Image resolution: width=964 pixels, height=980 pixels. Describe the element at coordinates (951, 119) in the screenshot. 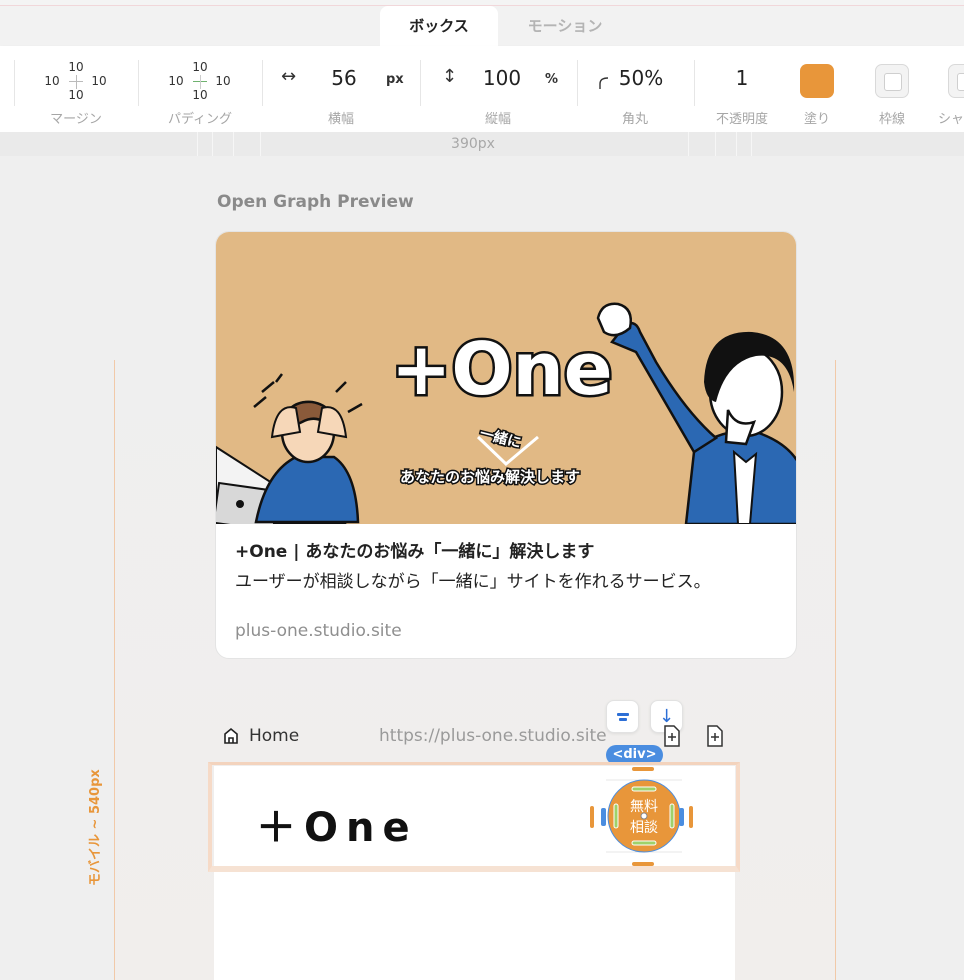

I see `shadow-label: シャ` at that location.